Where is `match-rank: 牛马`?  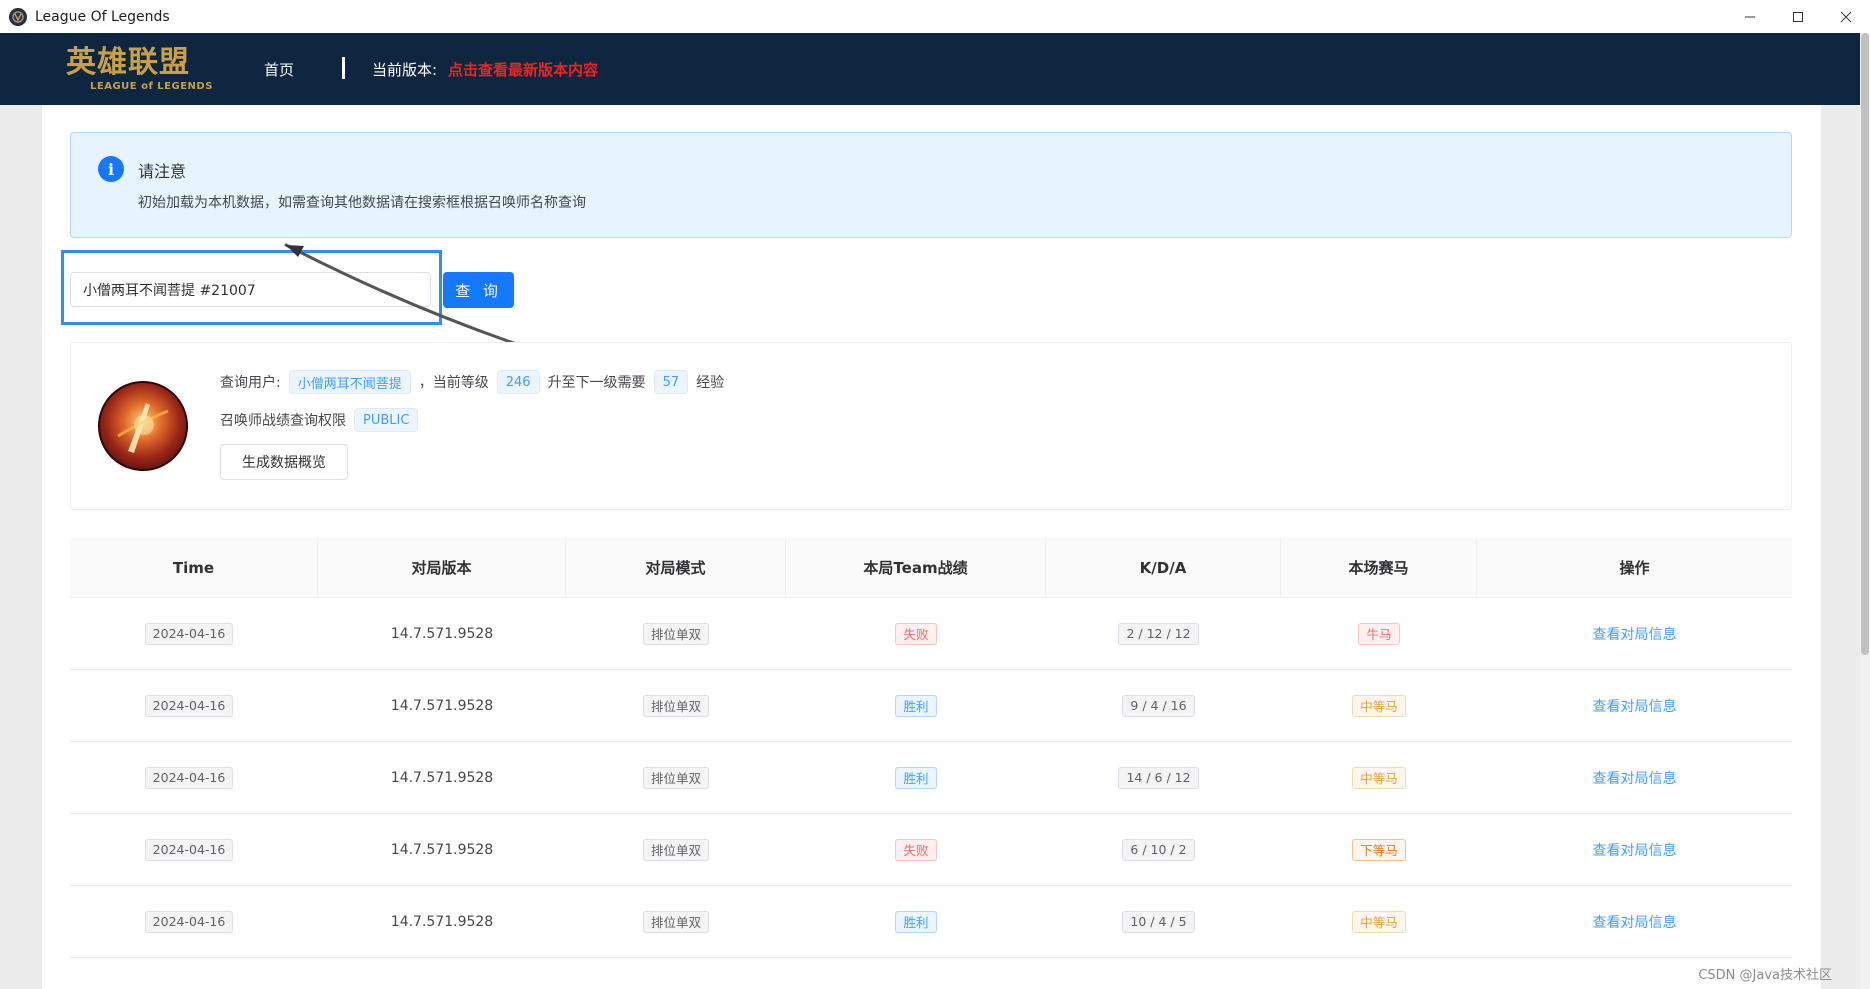 match-rank: 牛马 is located at coordinates (1379, 633).